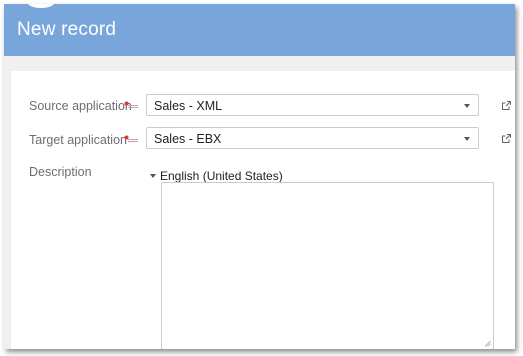 The height and width of the screenshot is (356, 523). I want to click on dialog-title: New record, so click(67, 29).